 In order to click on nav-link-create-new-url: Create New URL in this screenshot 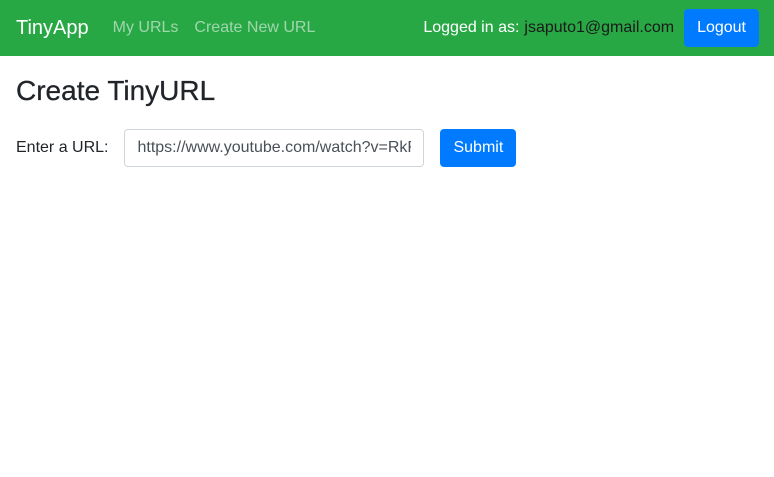, I will do `click(254, 28)`.